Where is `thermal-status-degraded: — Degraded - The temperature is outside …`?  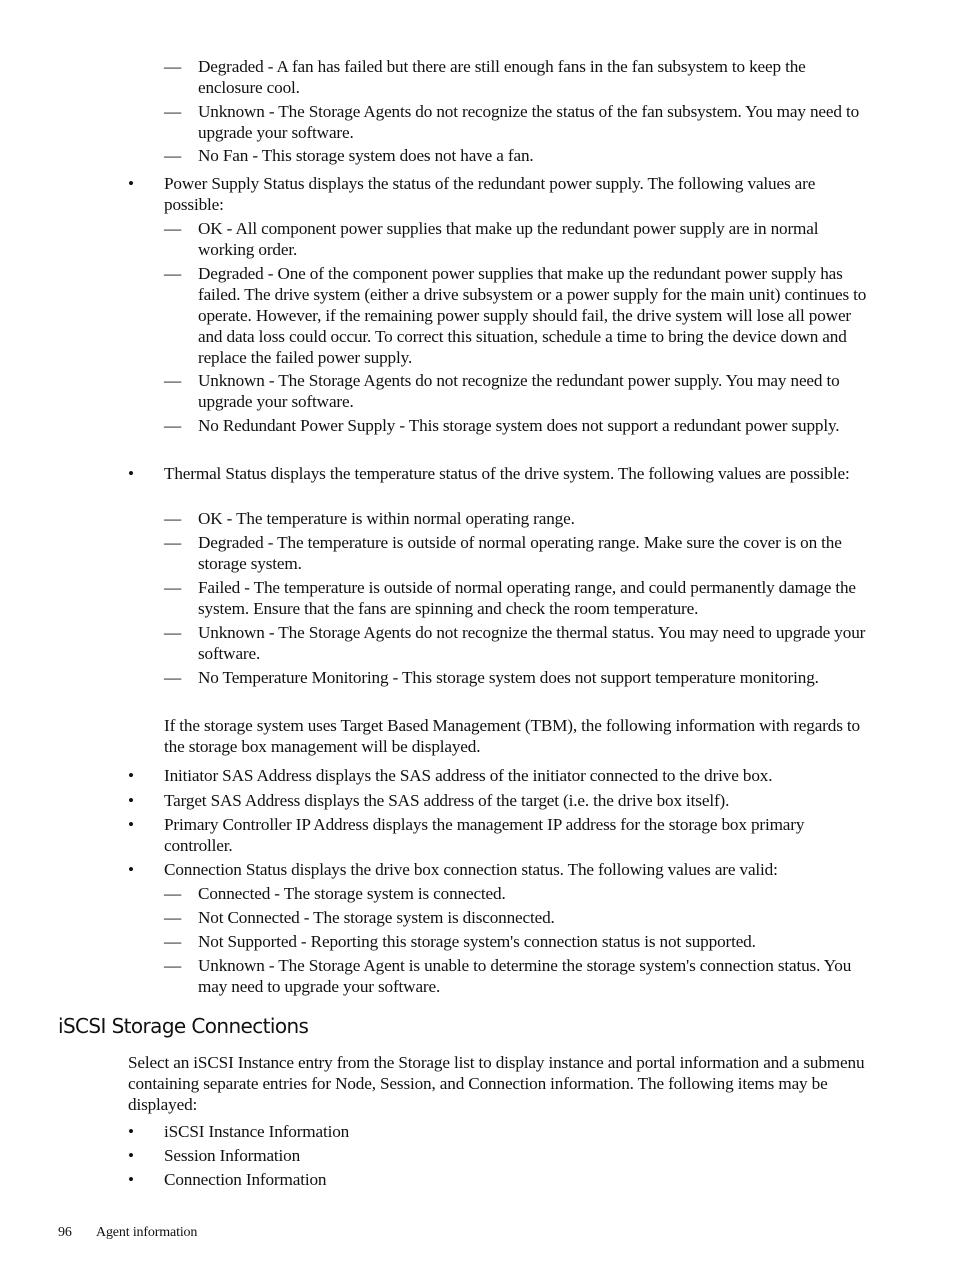 thermal-status-degraded: — Degraded - The temperature is outside … is located at coordinates (519, 553).